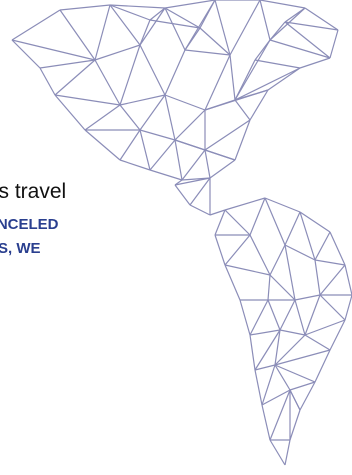  Describe the element at coordinates (20, 248) in the screenshot. I see `headline-line-2: PS, WE` at that location.